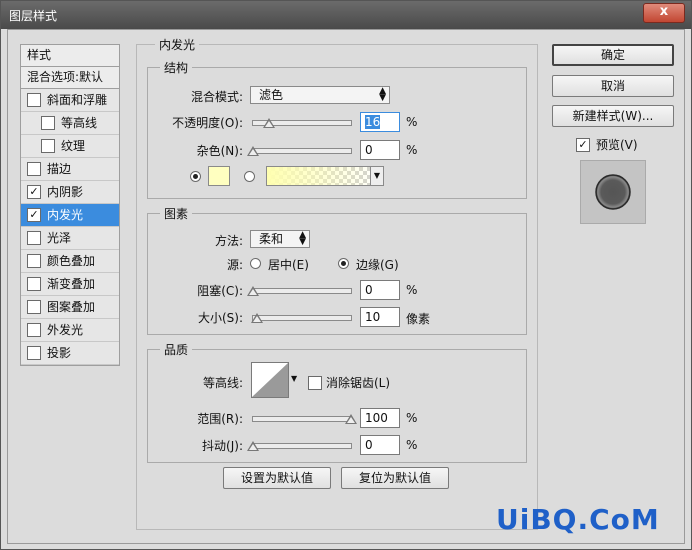  I want to click on solid-color-radio, so click(195, 176).